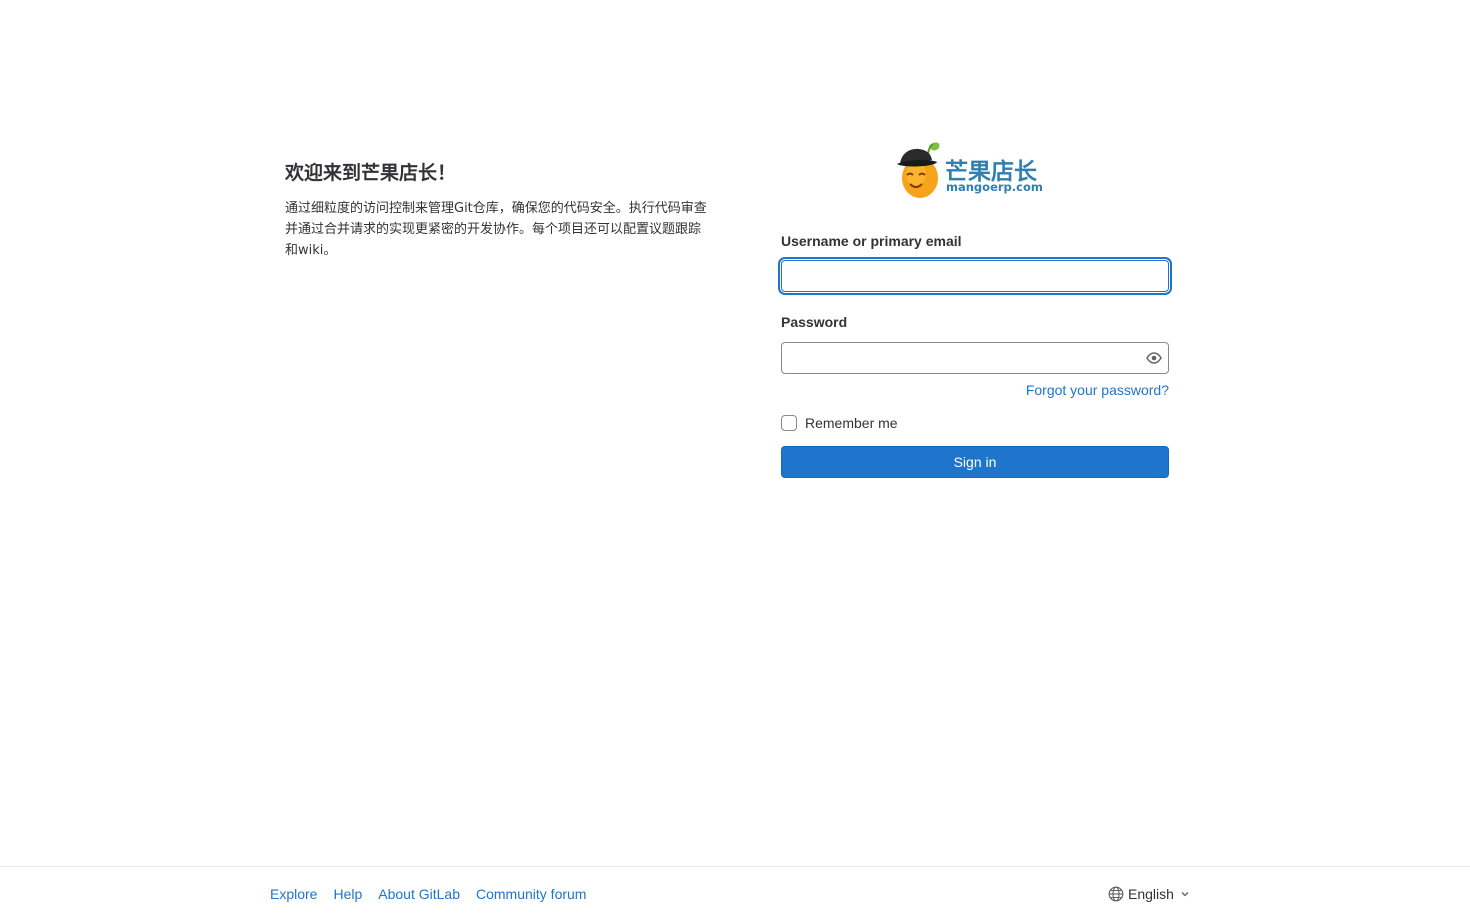 This screenshot has height=924, width=1470. Describe the element at coordinates (814, 322) in the screenshot. I see `password-label: Password` at that location.